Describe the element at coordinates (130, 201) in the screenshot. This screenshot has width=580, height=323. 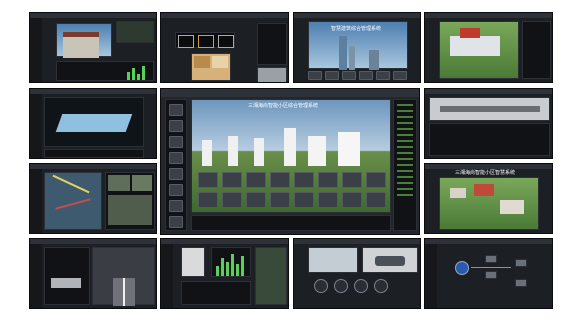
I see `video-wall` at that location.